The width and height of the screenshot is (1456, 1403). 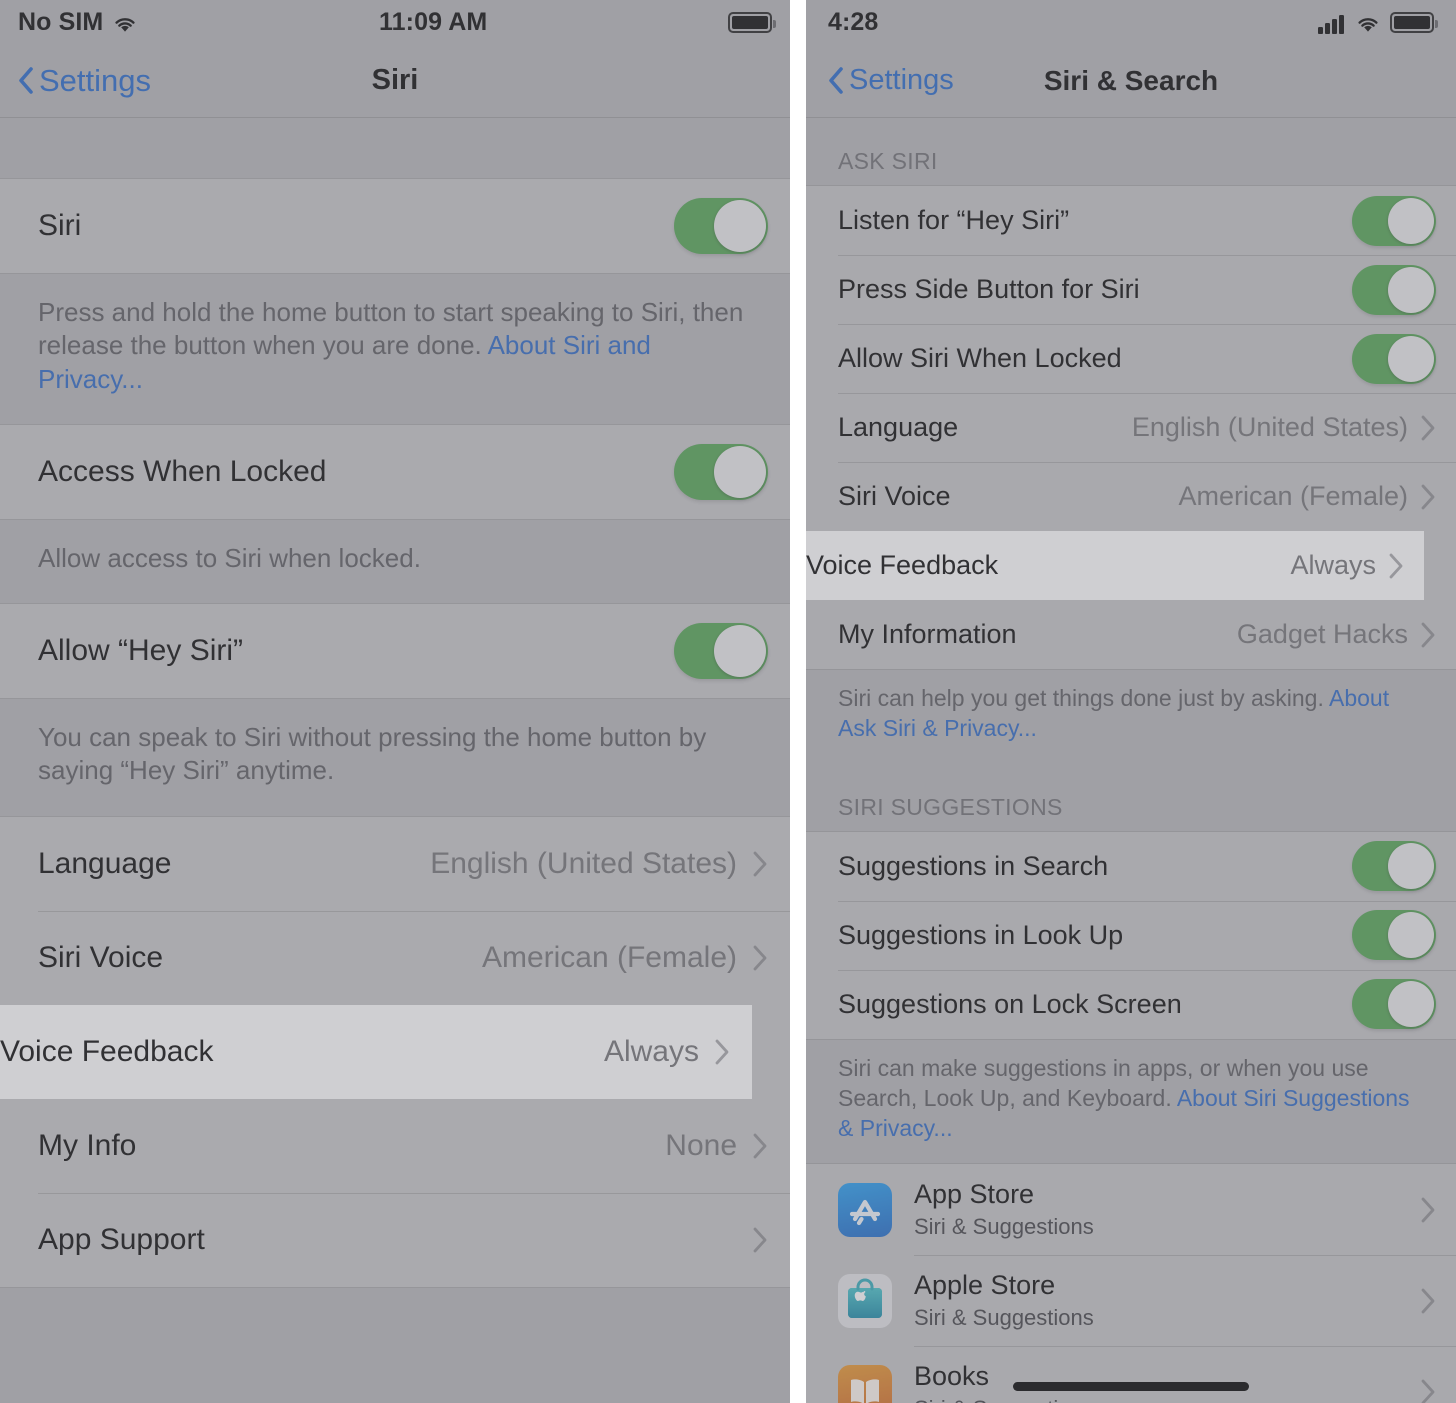 What do you see at coordinates (927, 634) in the screenshot?
I see `row-my-information-label: My Information` at bounding box center [927, 634].